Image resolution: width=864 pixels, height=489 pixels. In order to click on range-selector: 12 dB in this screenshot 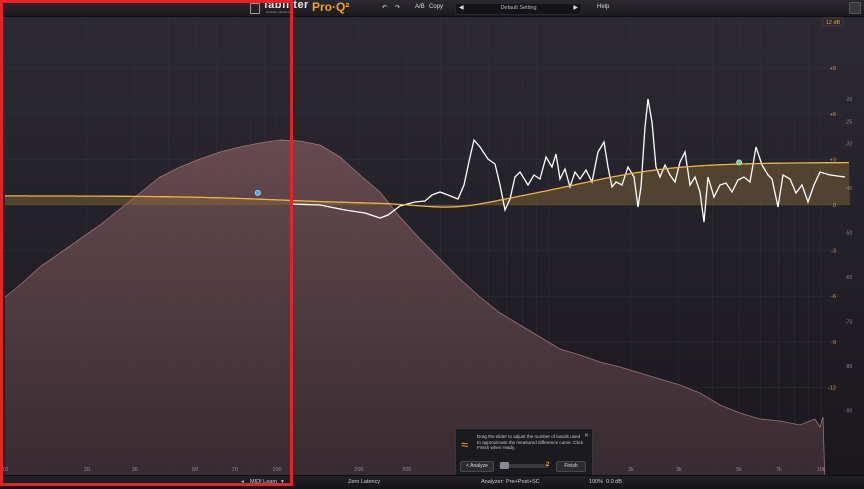, I will do `click(833, 22)`.